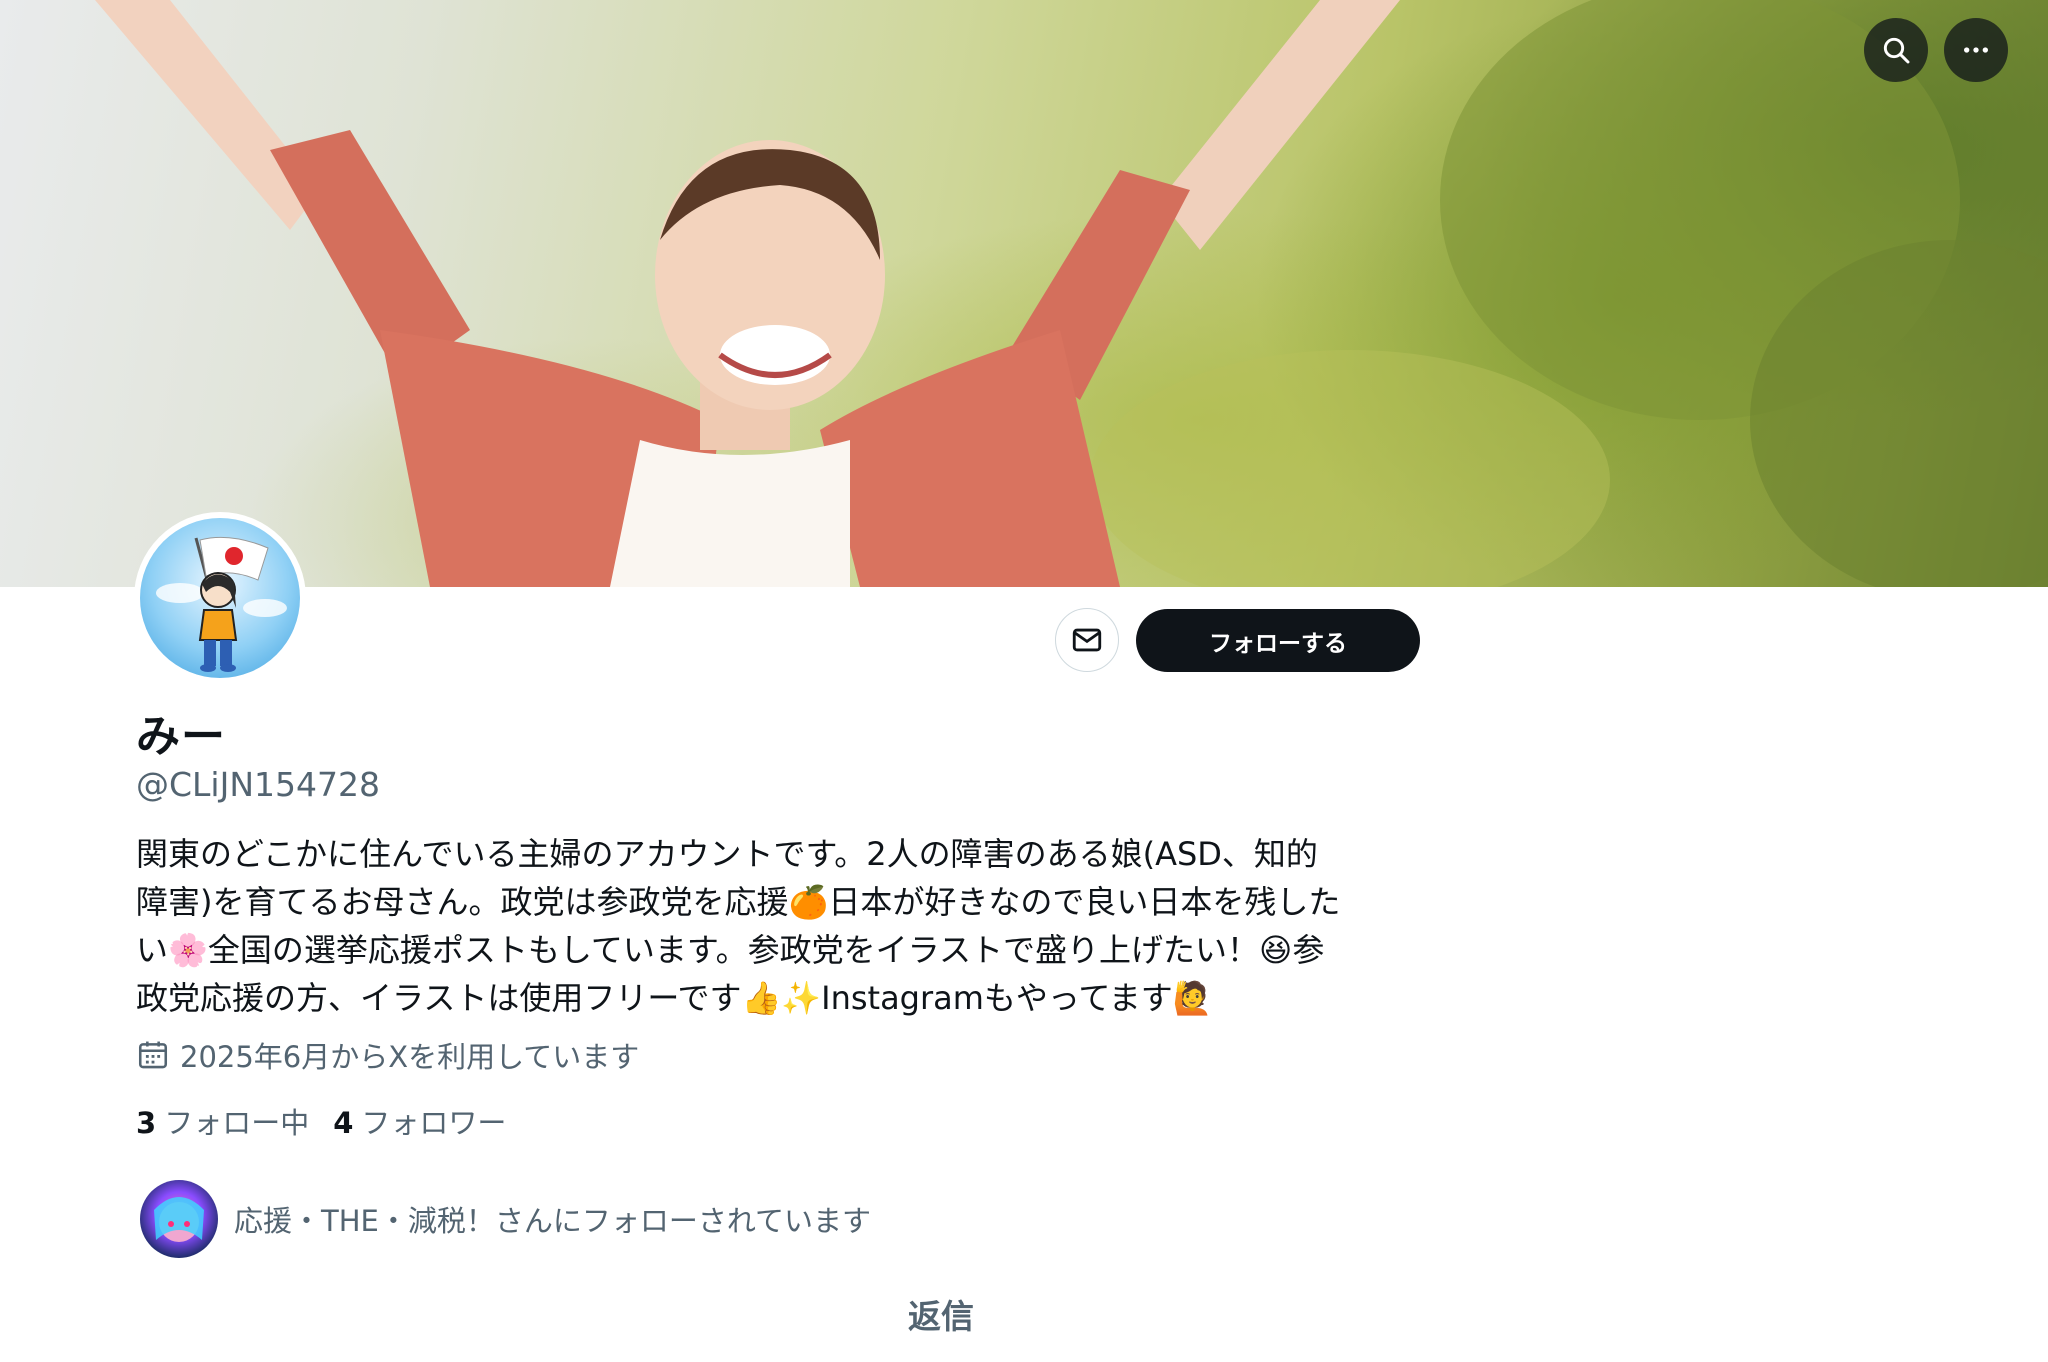  I want to click on avatar-illustration, so click(221, 604).